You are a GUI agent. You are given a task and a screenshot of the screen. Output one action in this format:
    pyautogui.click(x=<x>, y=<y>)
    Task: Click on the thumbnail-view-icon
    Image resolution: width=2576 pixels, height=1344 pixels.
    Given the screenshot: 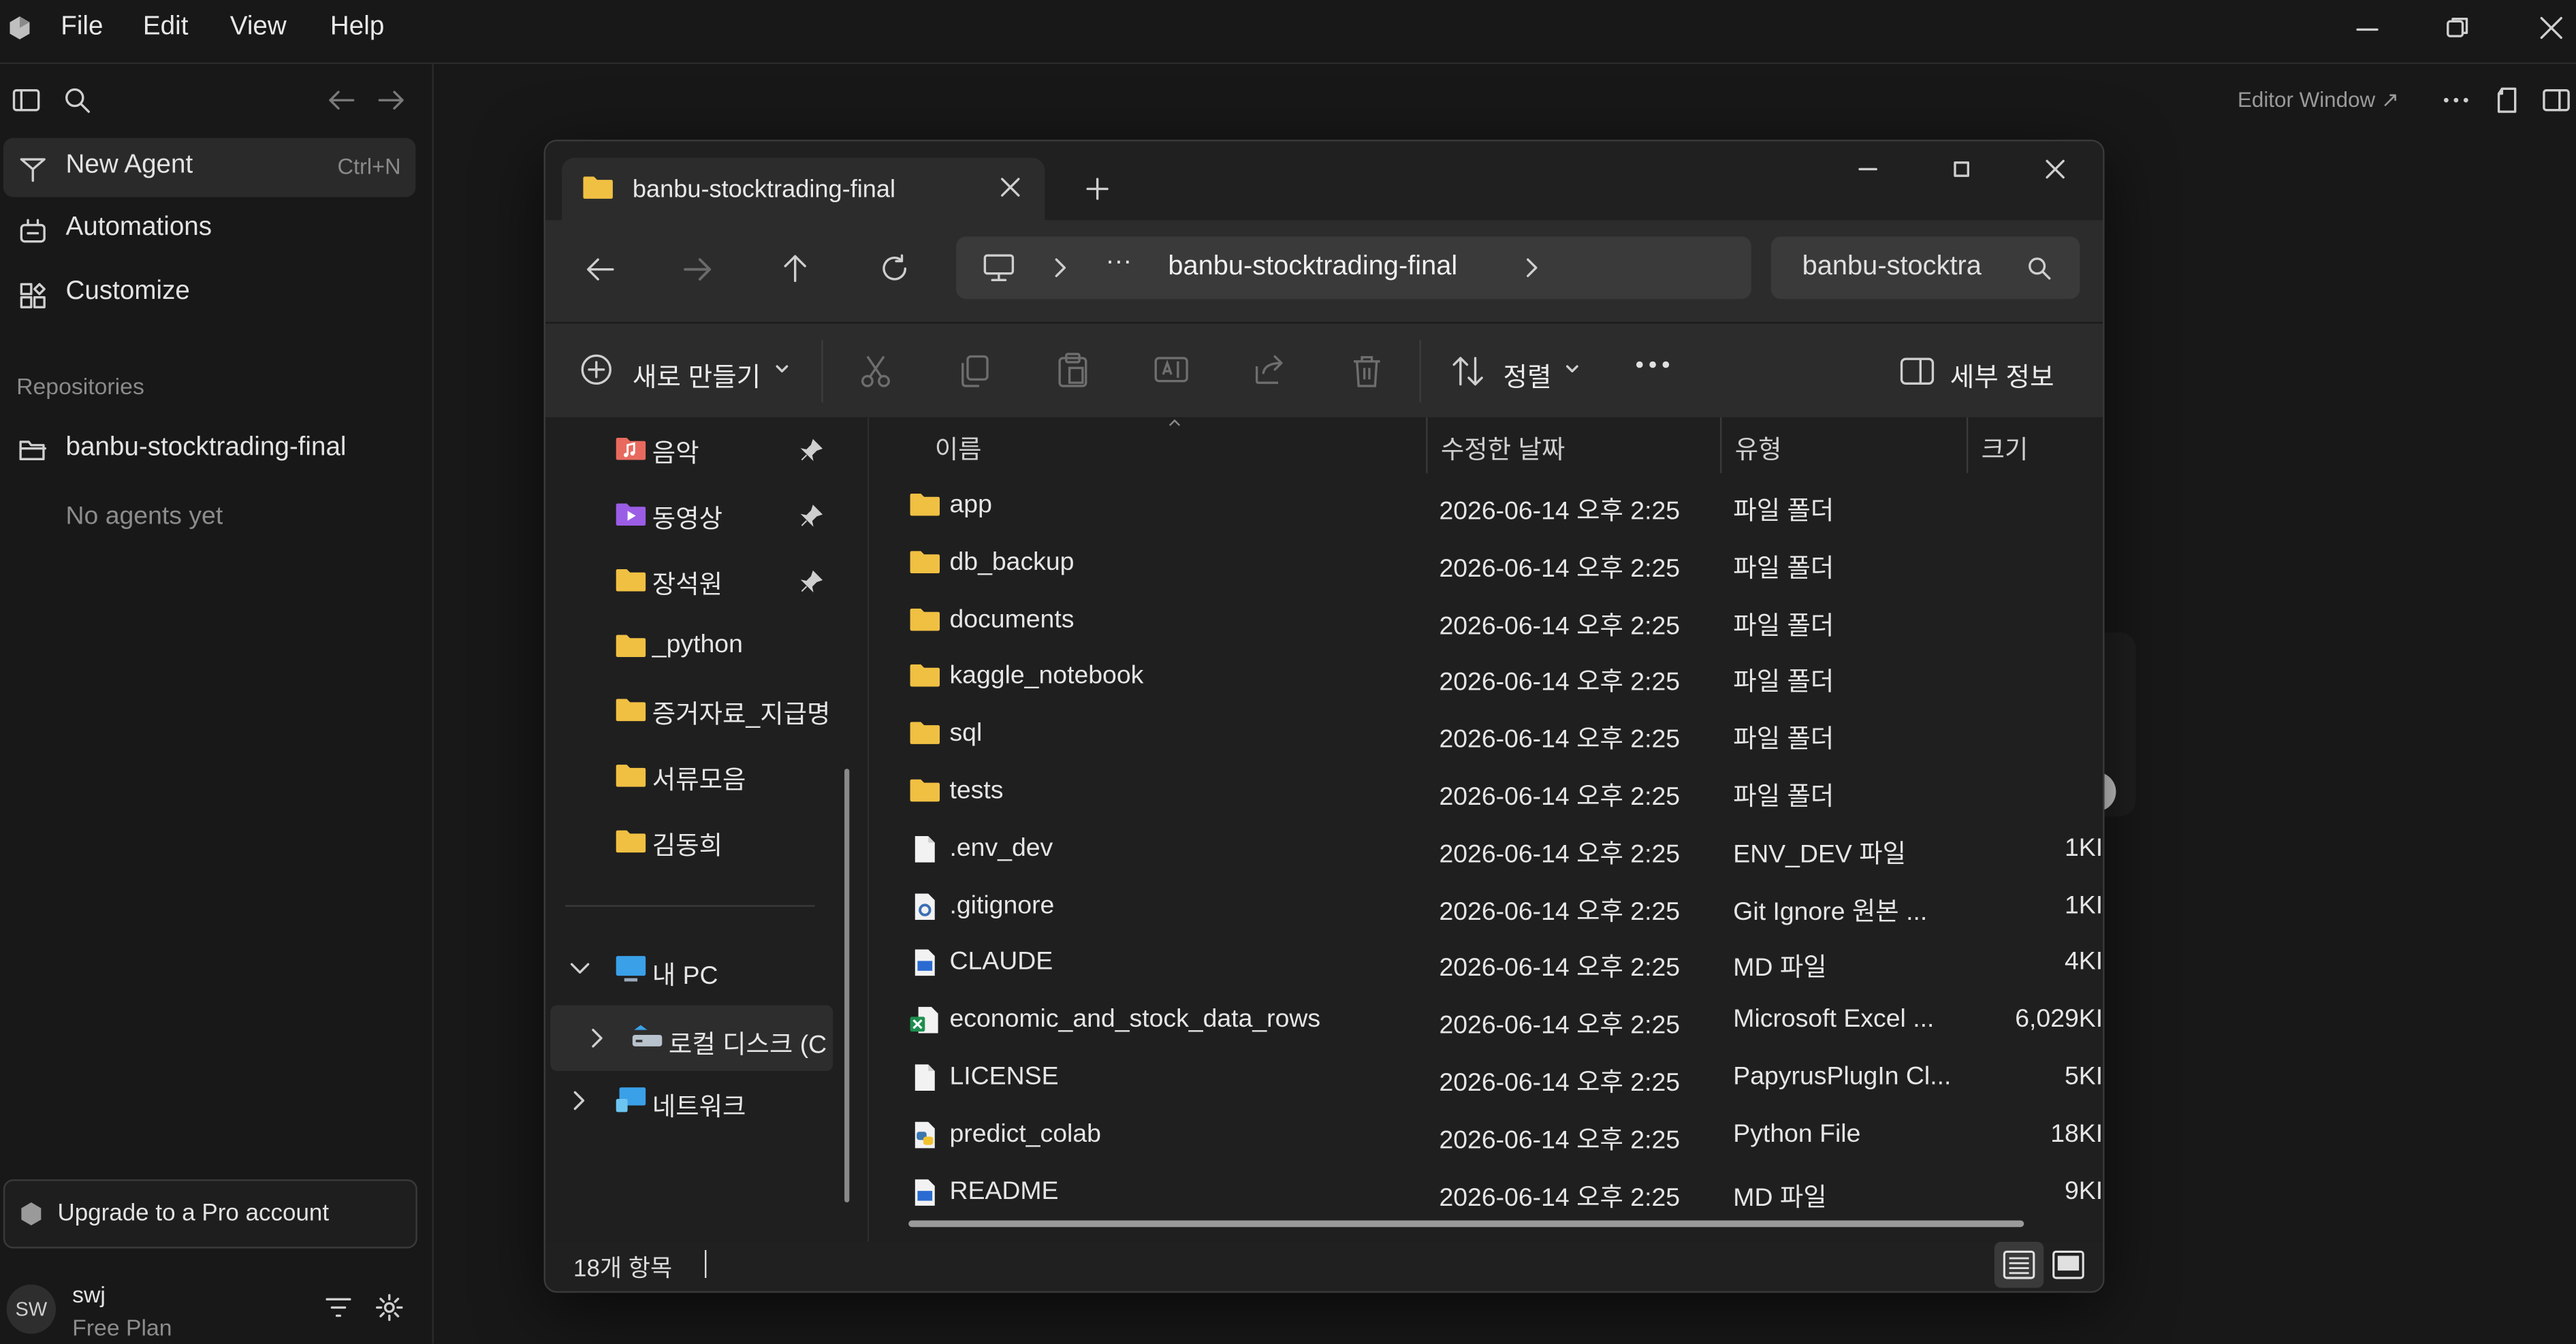 What is the action you would take?
    pyautogui.click(x=2068, y=1264)
    